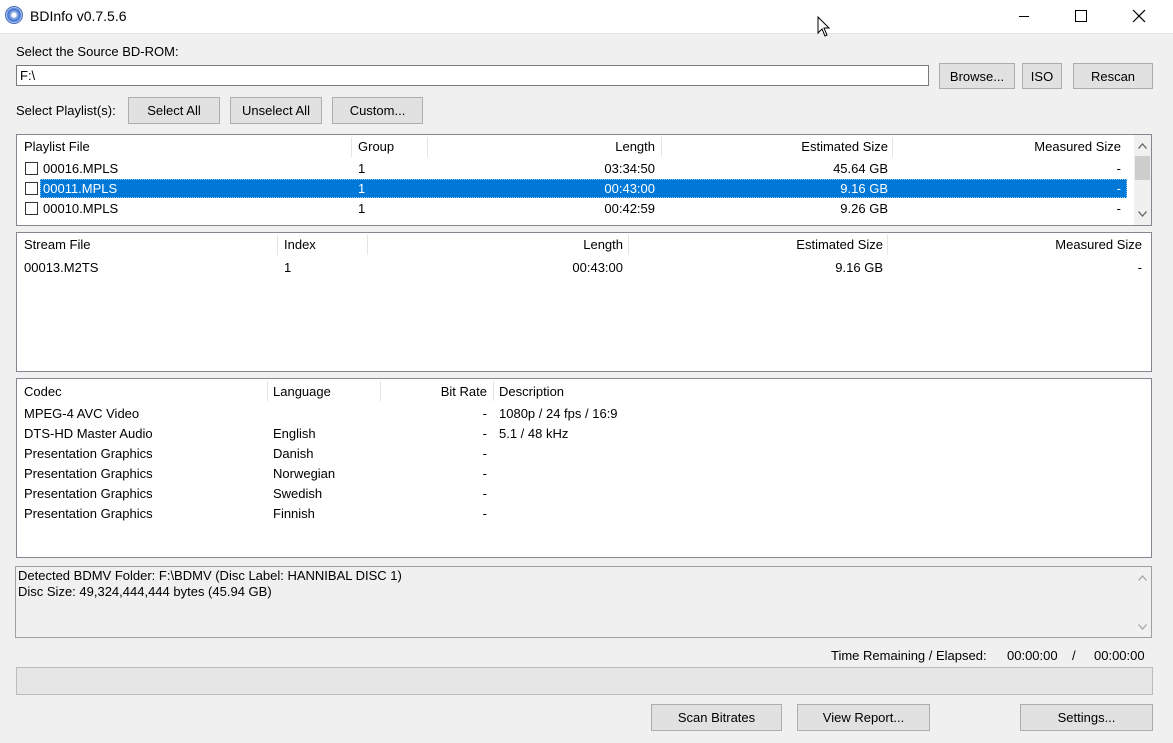  What do you see at coordinates (860, 168) in the screenshot?
I see `estimated-size-cell: 45.64 GB` at bounding box center [860, 168].